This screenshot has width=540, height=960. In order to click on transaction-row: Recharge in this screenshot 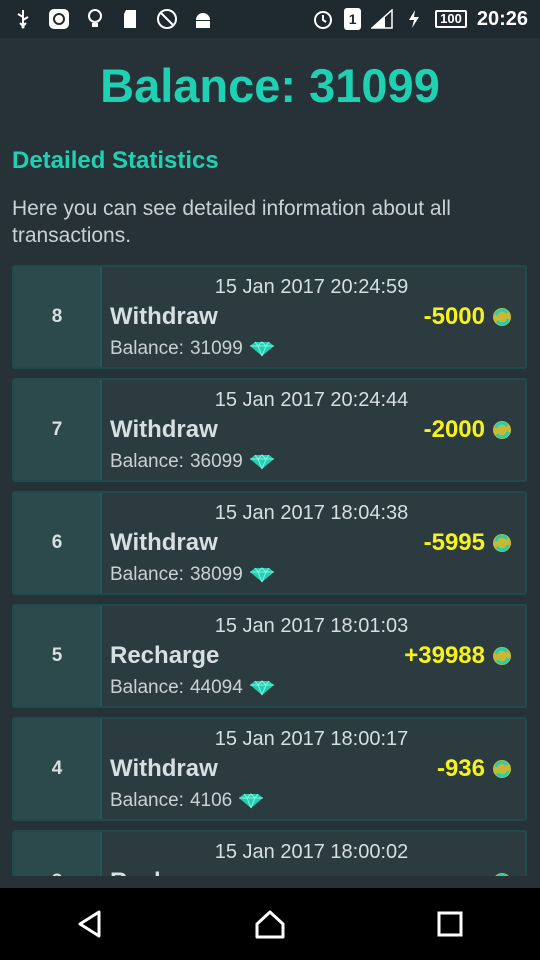, I will do `click(311, 871)`.